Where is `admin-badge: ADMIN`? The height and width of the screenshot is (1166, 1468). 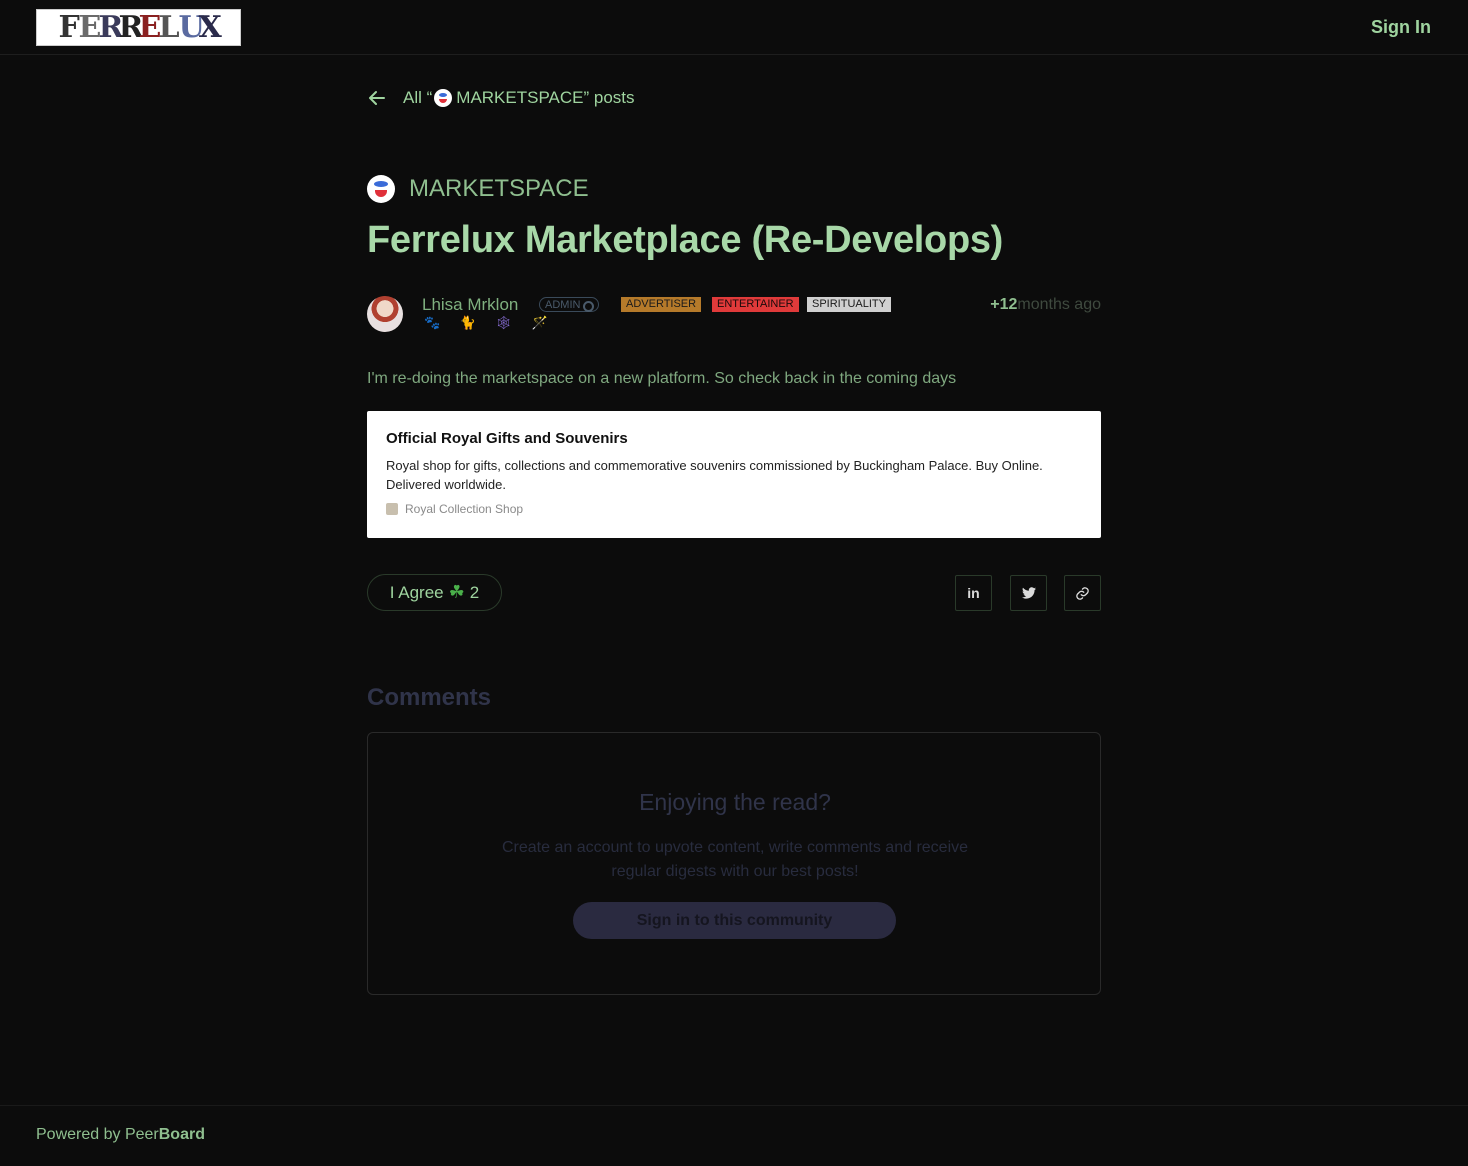
admin-badge: ADMIN is located at coordinates (569, 304).